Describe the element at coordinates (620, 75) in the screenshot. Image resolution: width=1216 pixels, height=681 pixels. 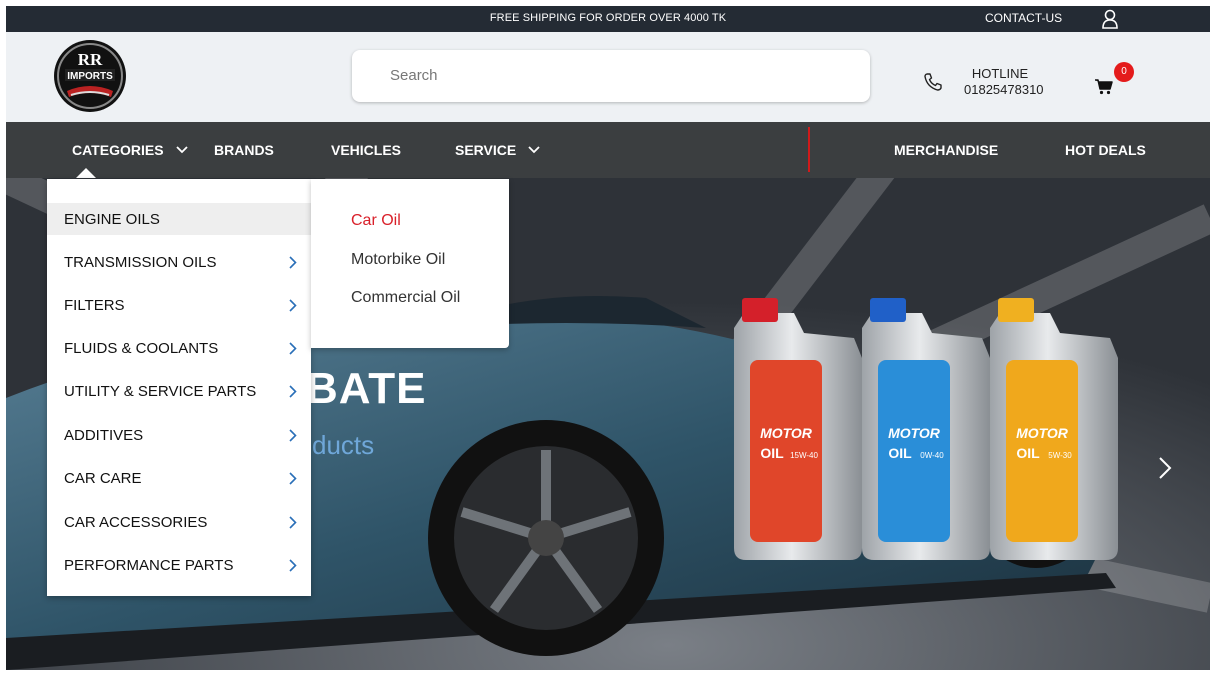
I see `search-input` at that location.